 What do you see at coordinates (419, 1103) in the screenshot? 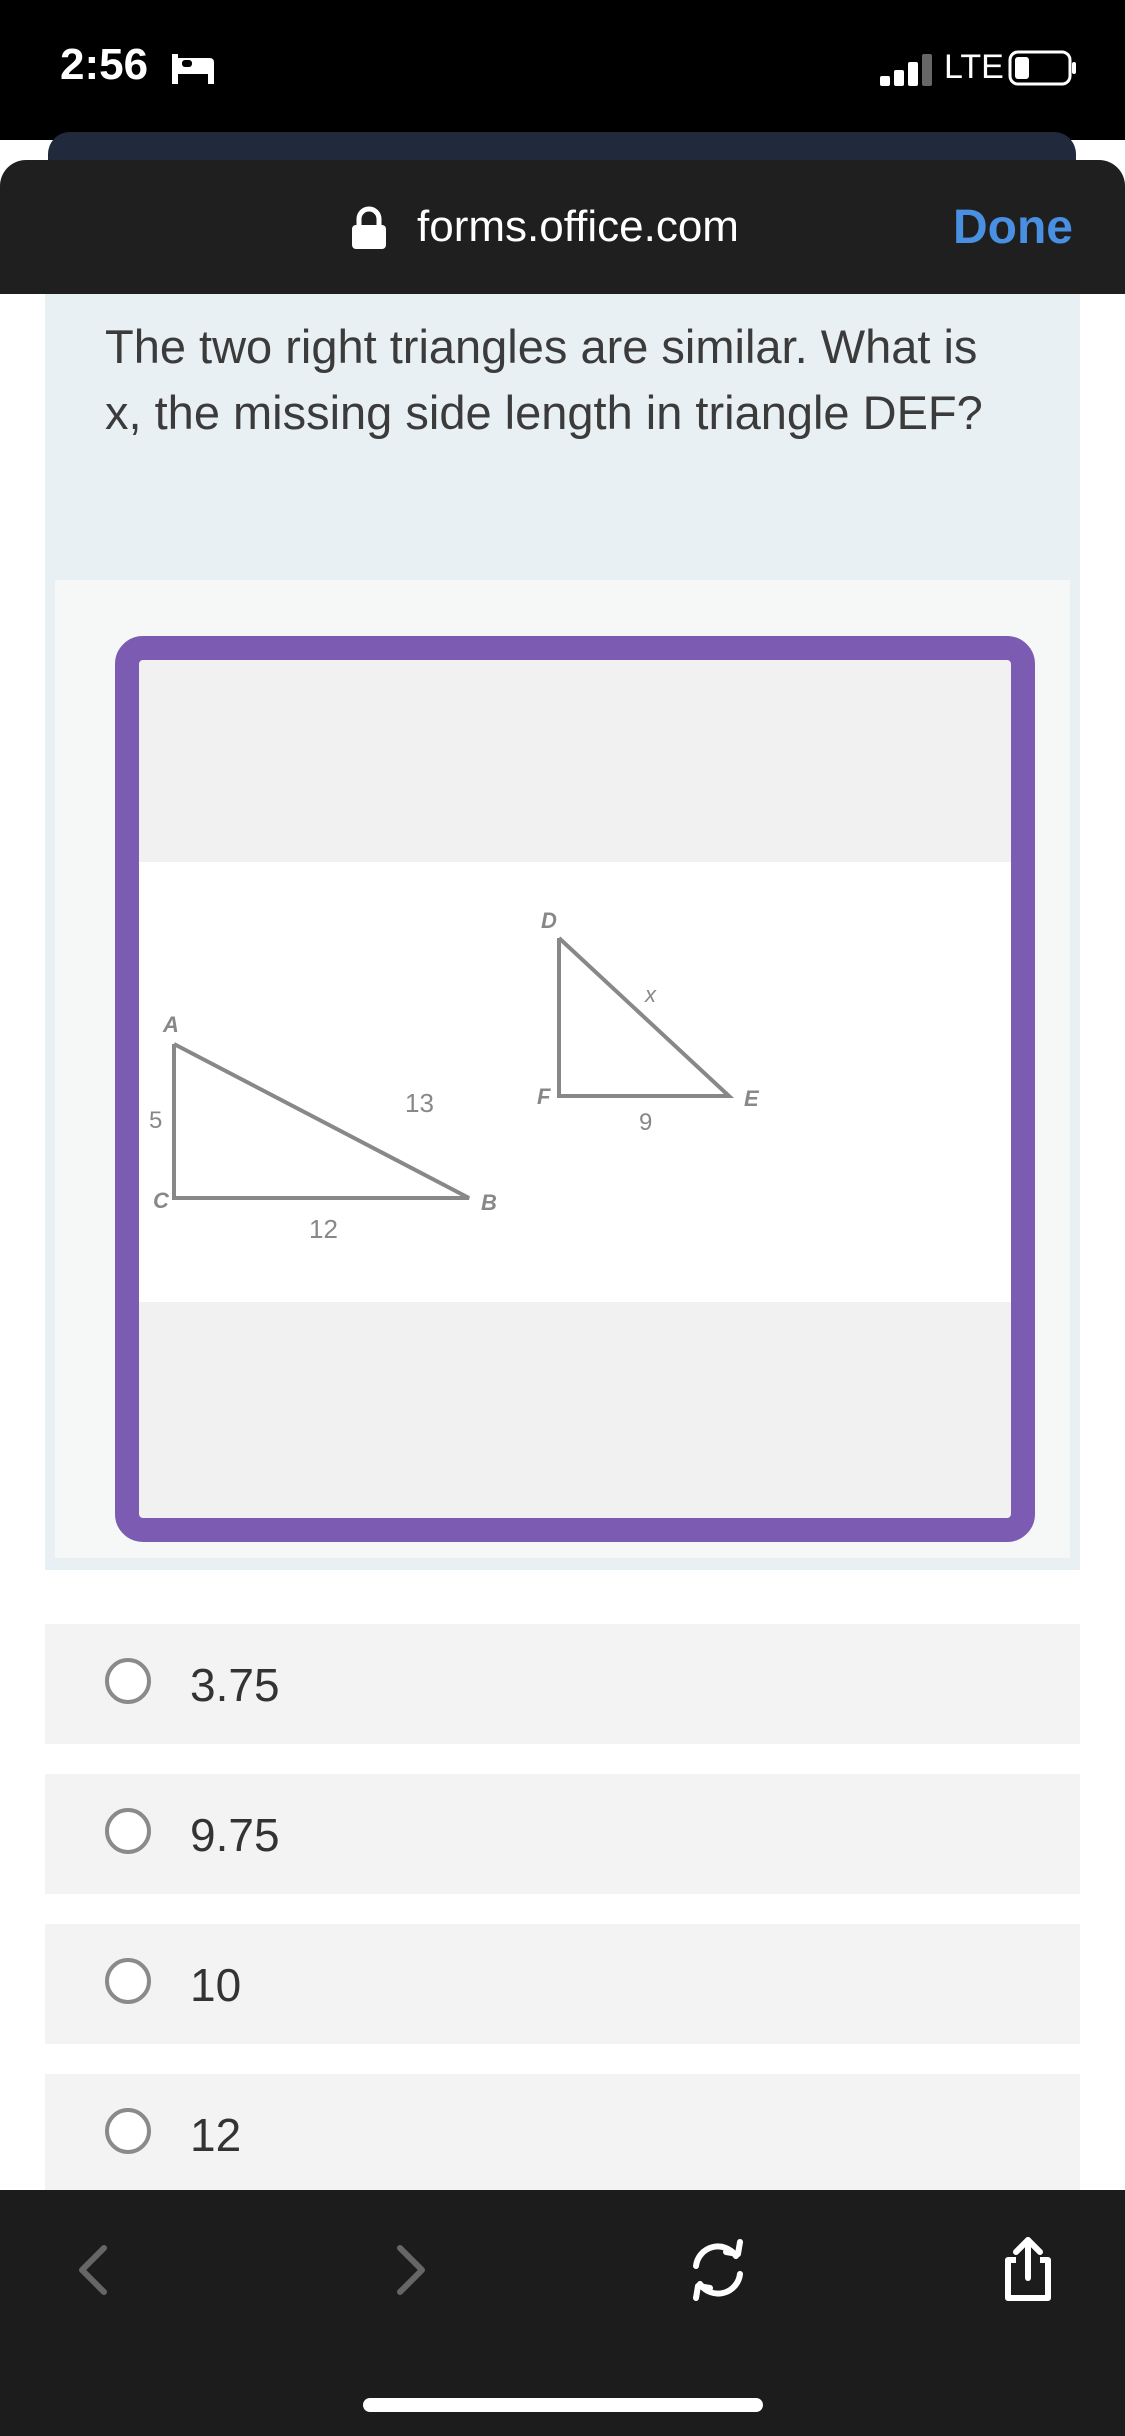
I see `side-ab-label: 13` at bounding box center [419, 1103].